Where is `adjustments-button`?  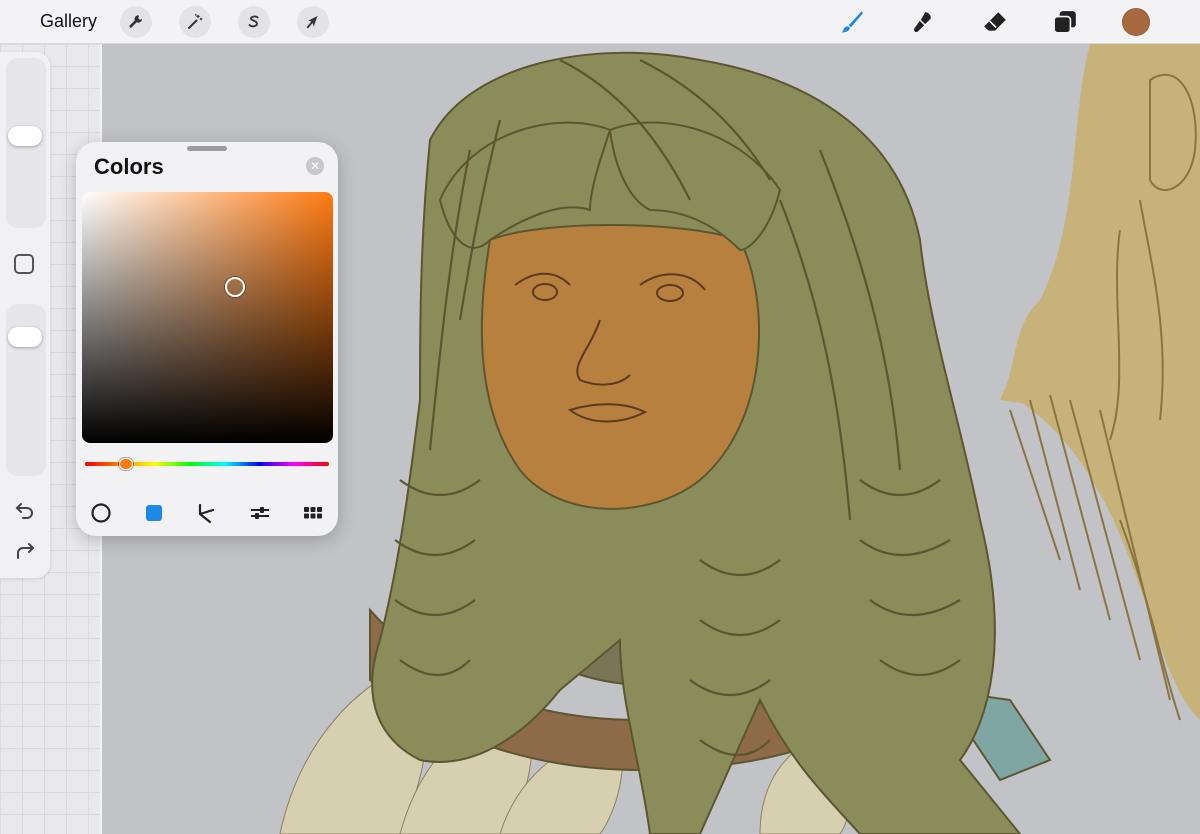
adjustments-button is located at coordinates (195, 22).